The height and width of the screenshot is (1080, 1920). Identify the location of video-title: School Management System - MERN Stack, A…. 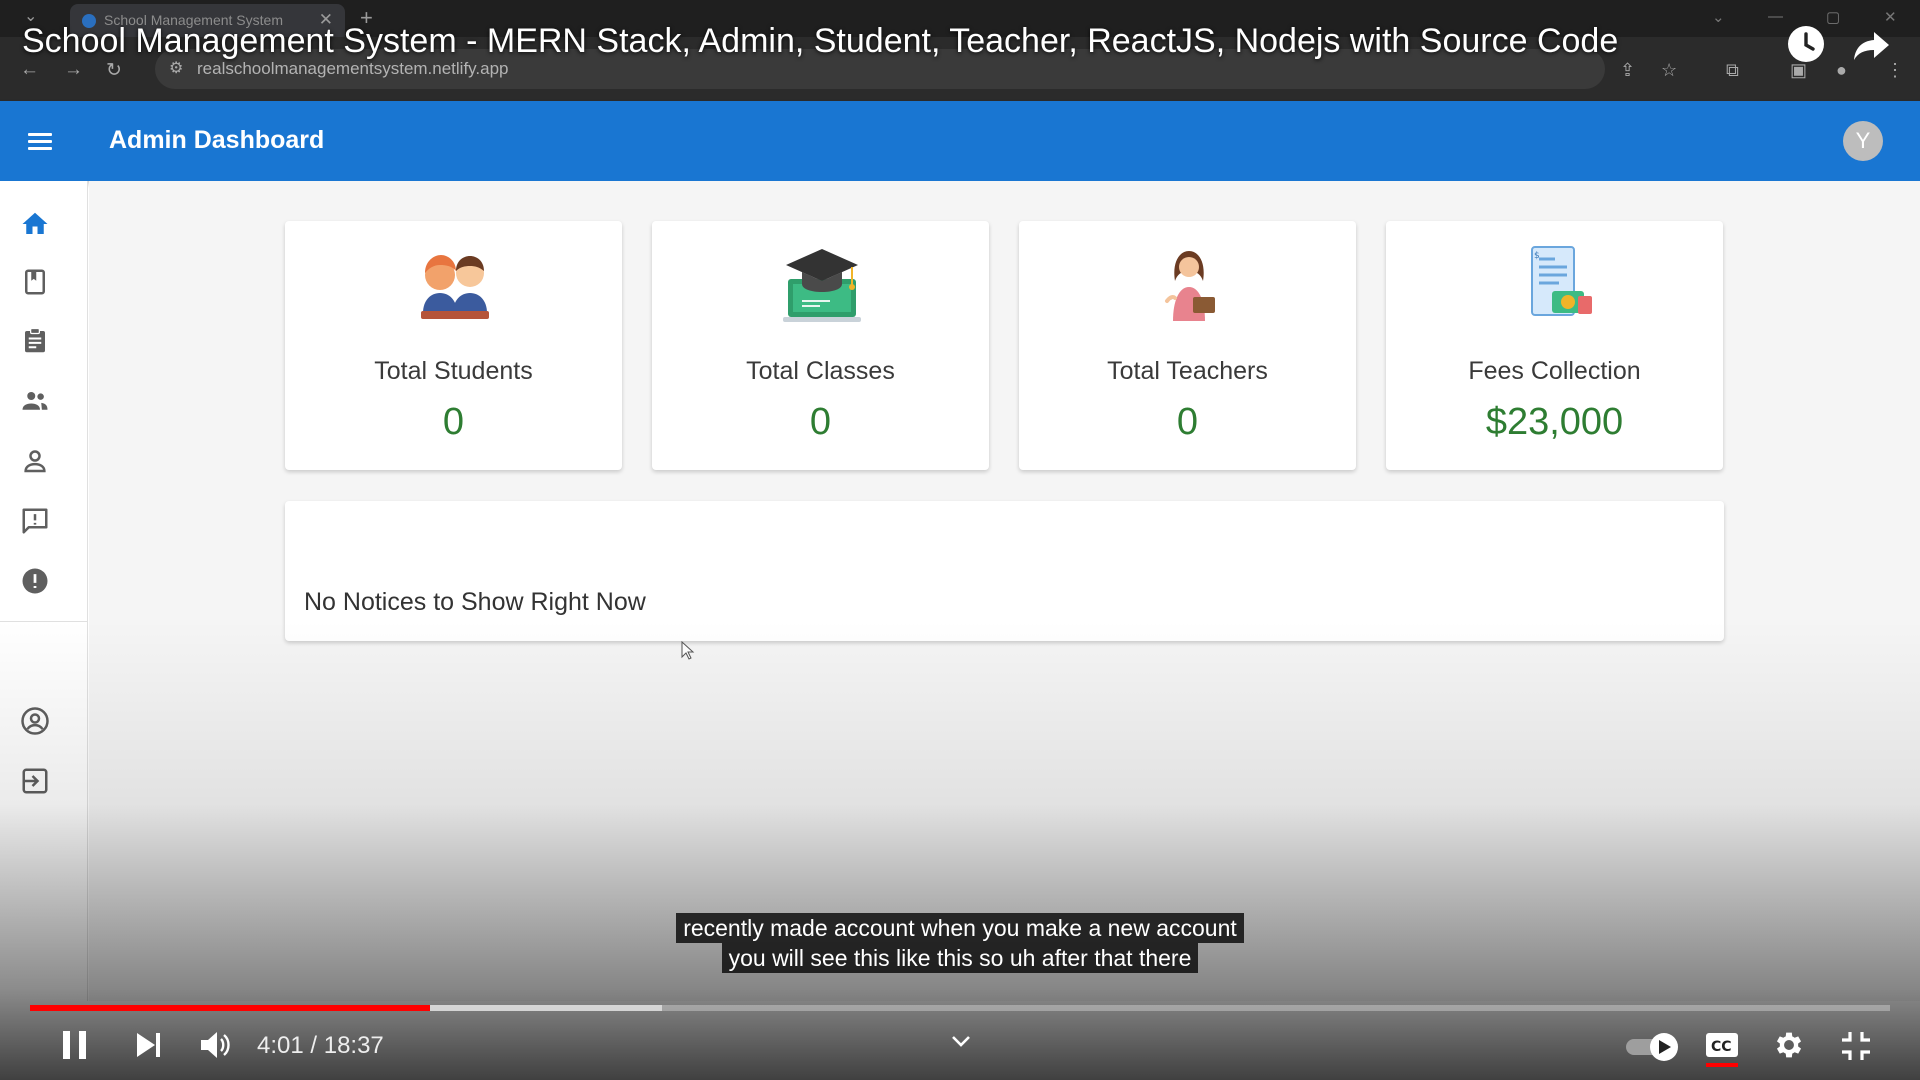
(820, 41).